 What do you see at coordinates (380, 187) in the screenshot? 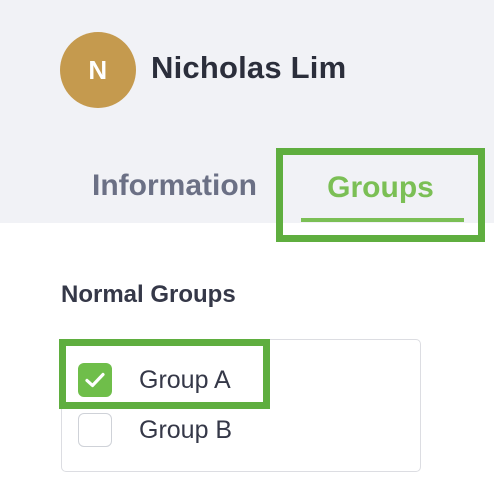
I see `tab-groups-label: Groups` at bounding box center [380, 187].